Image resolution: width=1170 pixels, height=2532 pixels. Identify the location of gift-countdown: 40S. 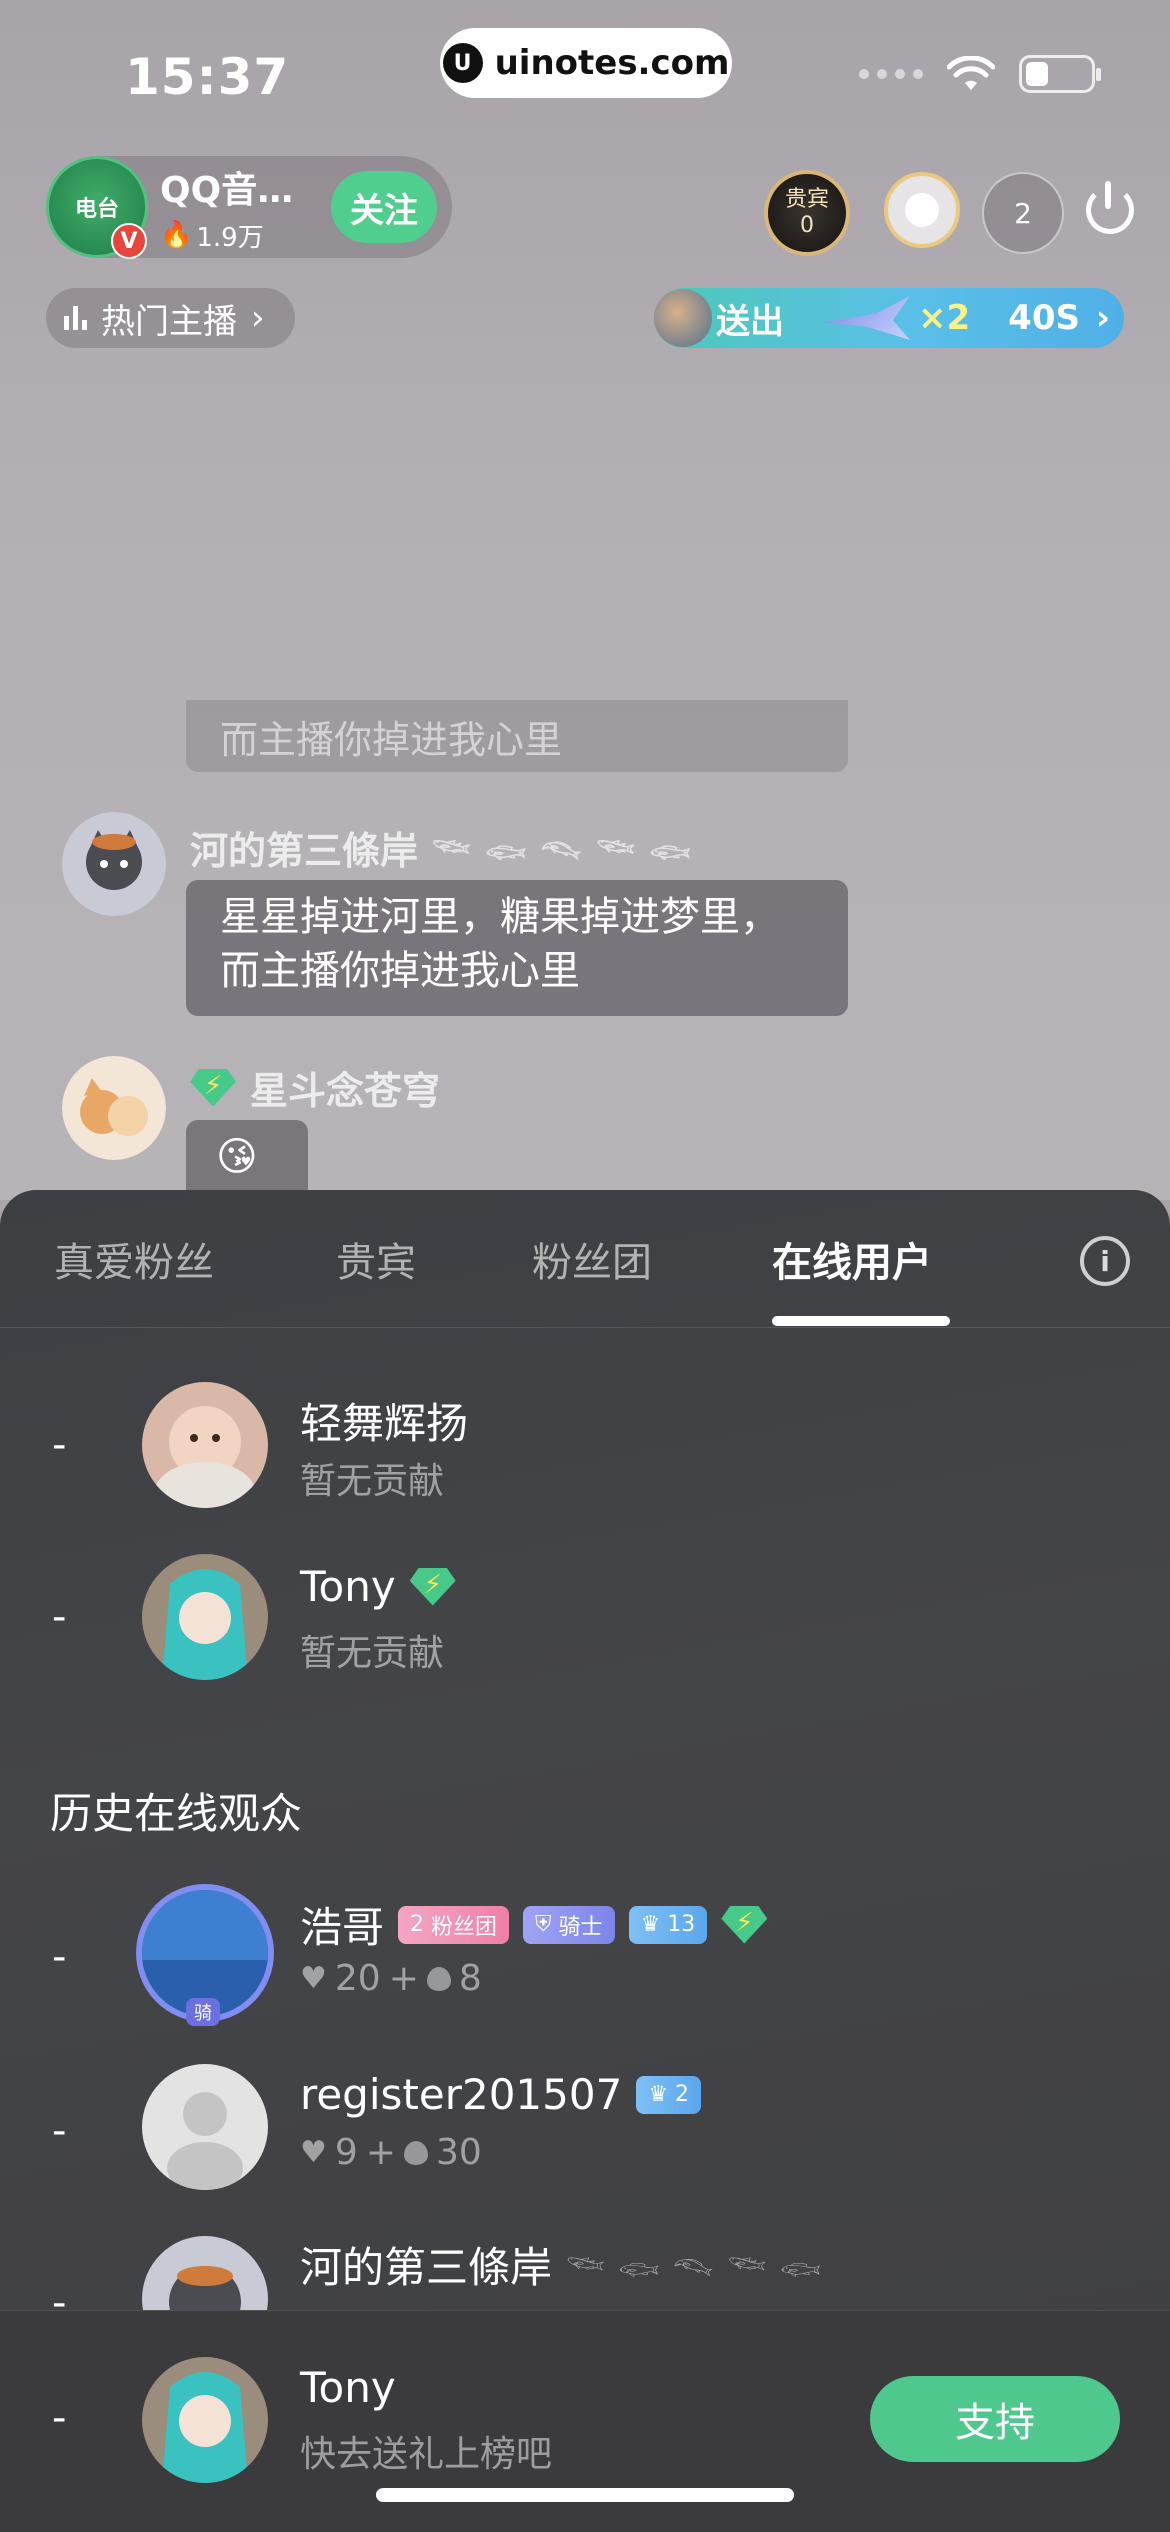
(1044, 318).